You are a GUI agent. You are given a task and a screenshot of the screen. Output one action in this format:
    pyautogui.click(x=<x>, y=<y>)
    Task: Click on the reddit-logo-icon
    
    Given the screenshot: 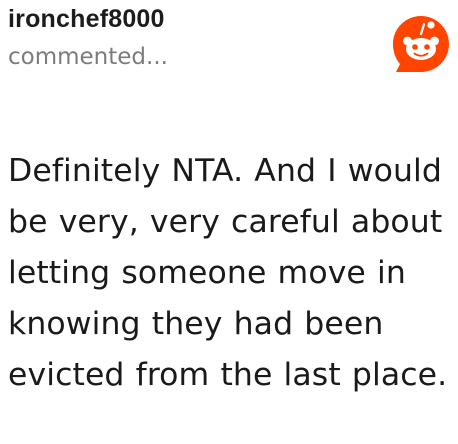 What is the action you would take?
    pyautogui.click(x=421, y=44)
    